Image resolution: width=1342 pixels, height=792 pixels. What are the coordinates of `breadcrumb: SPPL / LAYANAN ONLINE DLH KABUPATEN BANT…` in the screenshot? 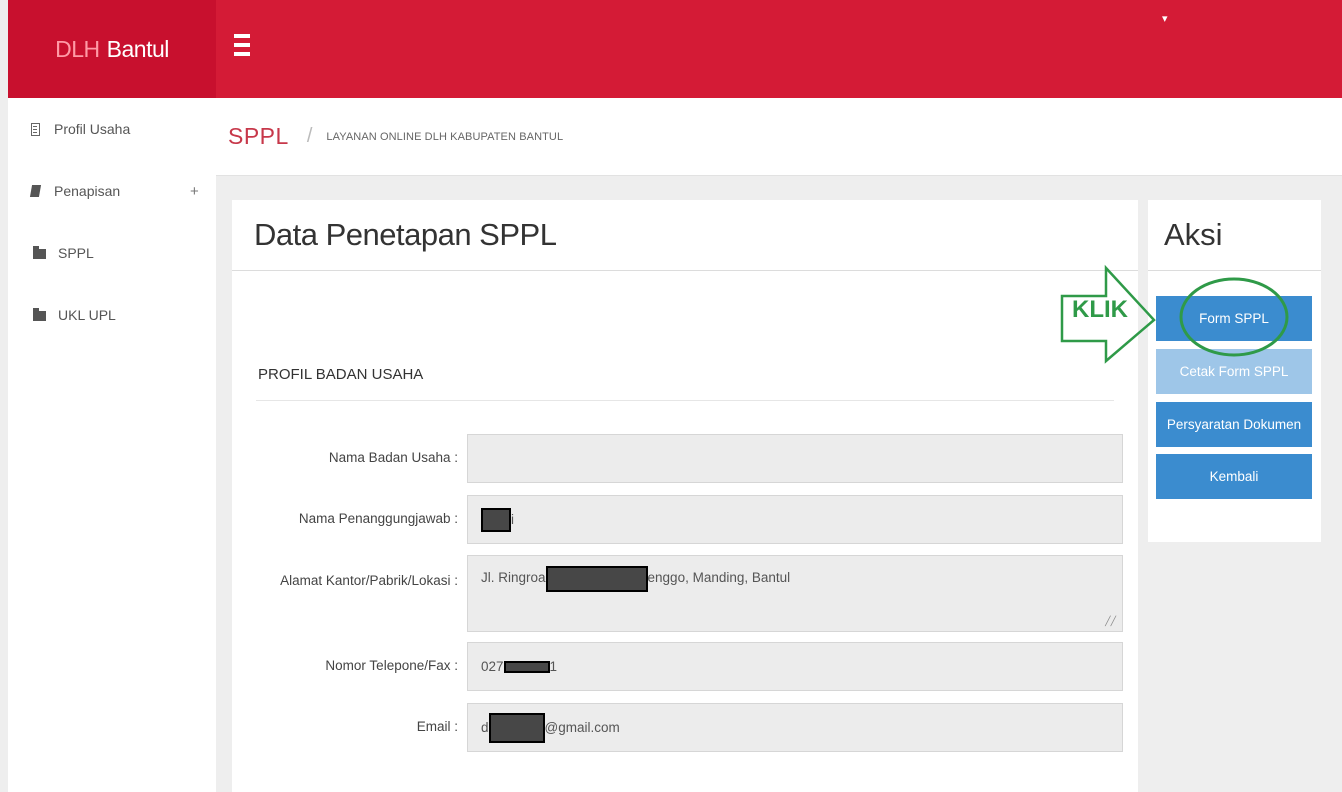 It's located at (779, 137).